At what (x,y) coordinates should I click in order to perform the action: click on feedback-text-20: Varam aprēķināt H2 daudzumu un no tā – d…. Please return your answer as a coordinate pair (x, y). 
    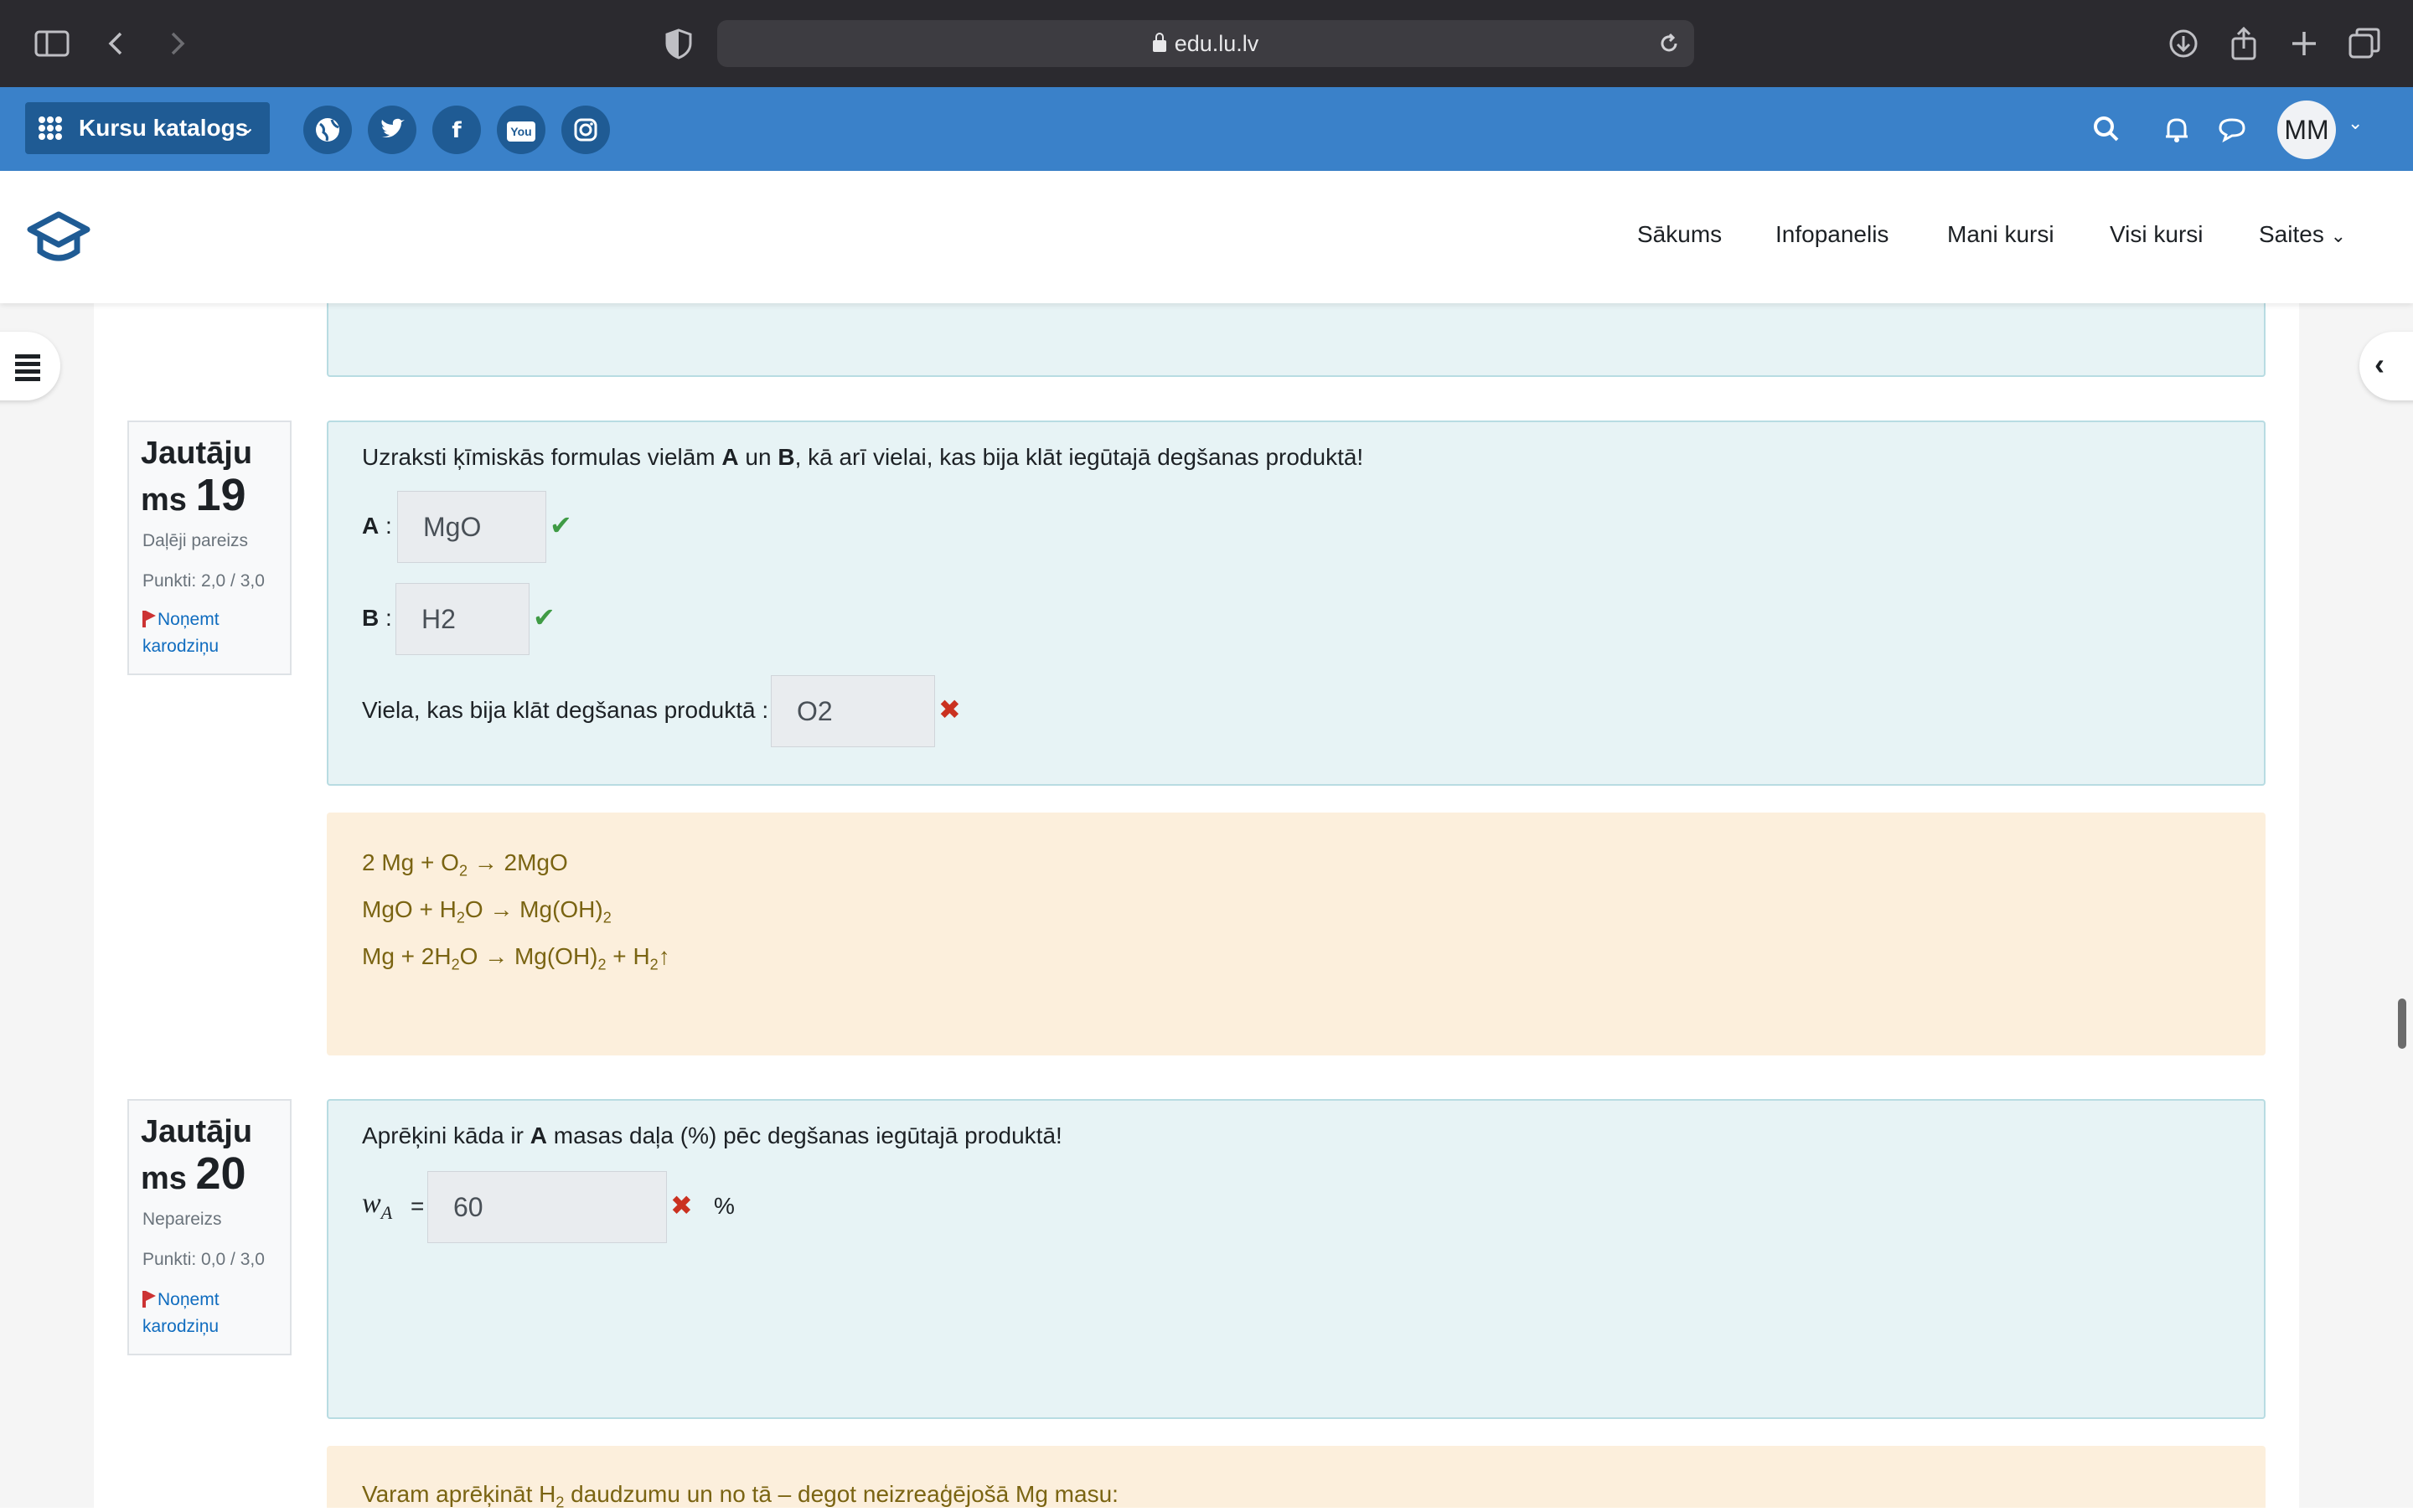
    Looking at the image, I should click on (740, 1496).